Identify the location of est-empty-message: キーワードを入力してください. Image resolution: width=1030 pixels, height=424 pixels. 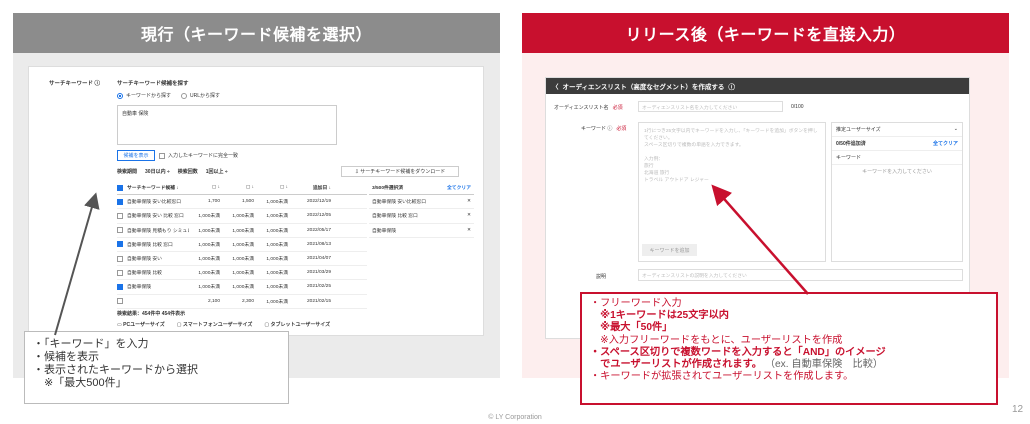
(897, 172).